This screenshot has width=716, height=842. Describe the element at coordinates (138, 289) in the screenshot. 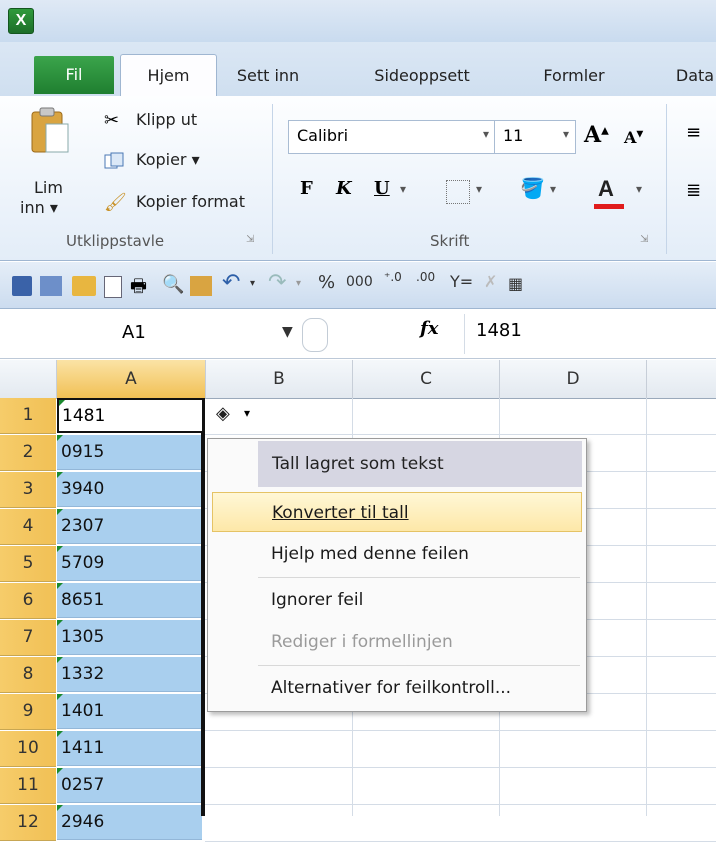

I see `print-icon: 🖶` at that location.